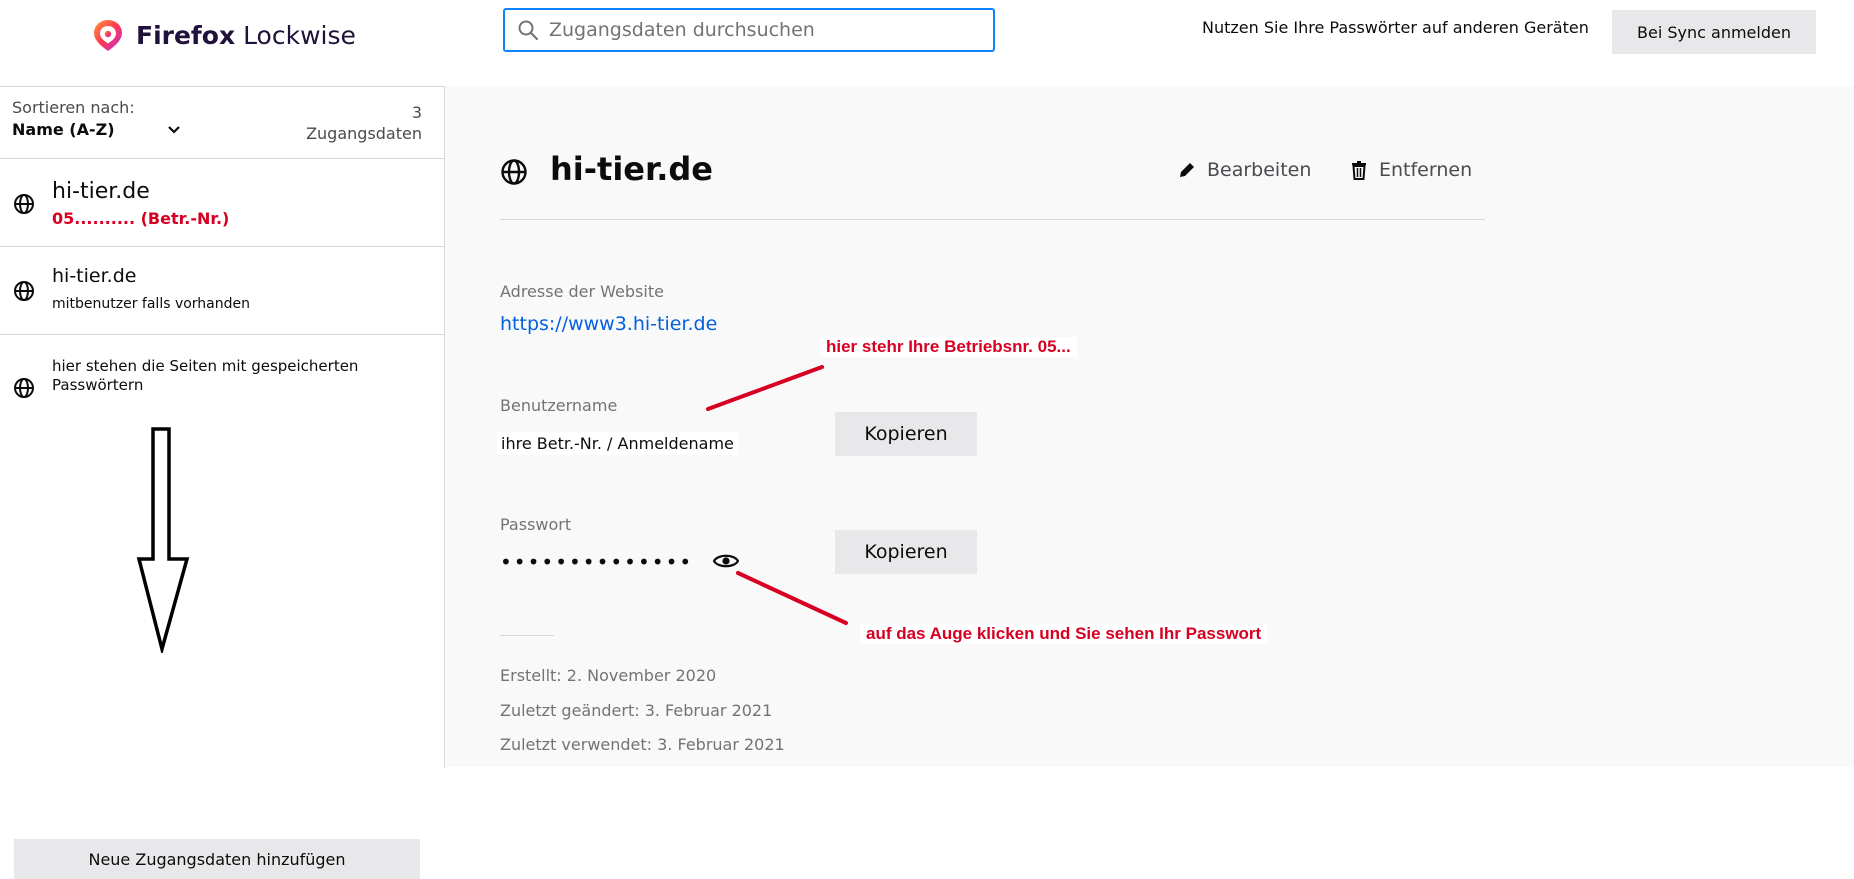 Image resolution: width=1854 pixels, height=879 pixels. Describe the element at coordinates (108, 35) in the screenshot. I see `lockwise-logo-icon` at that location.